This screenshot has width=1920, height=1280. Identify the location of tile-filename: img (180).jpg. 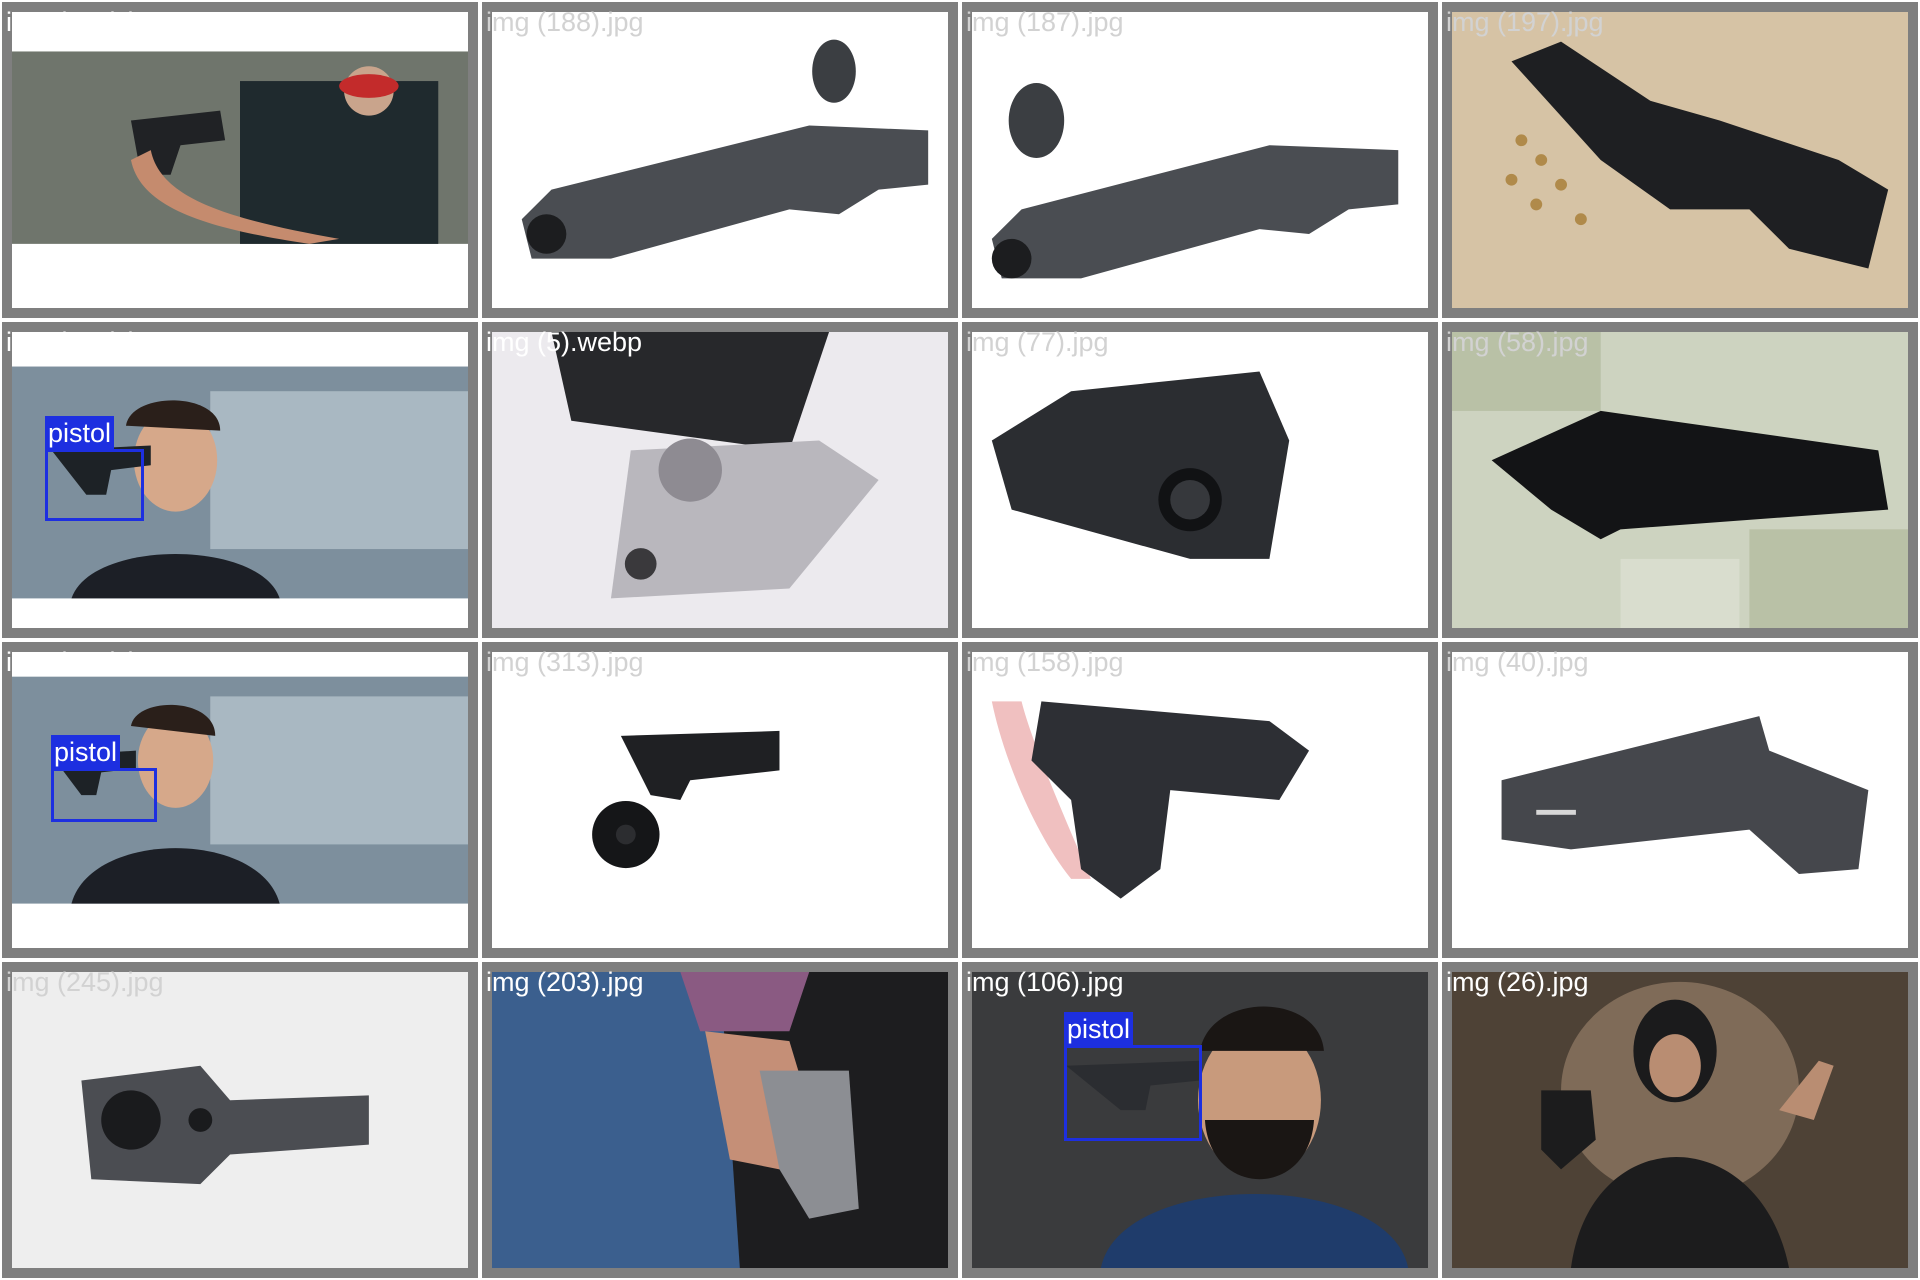
(85, 22).